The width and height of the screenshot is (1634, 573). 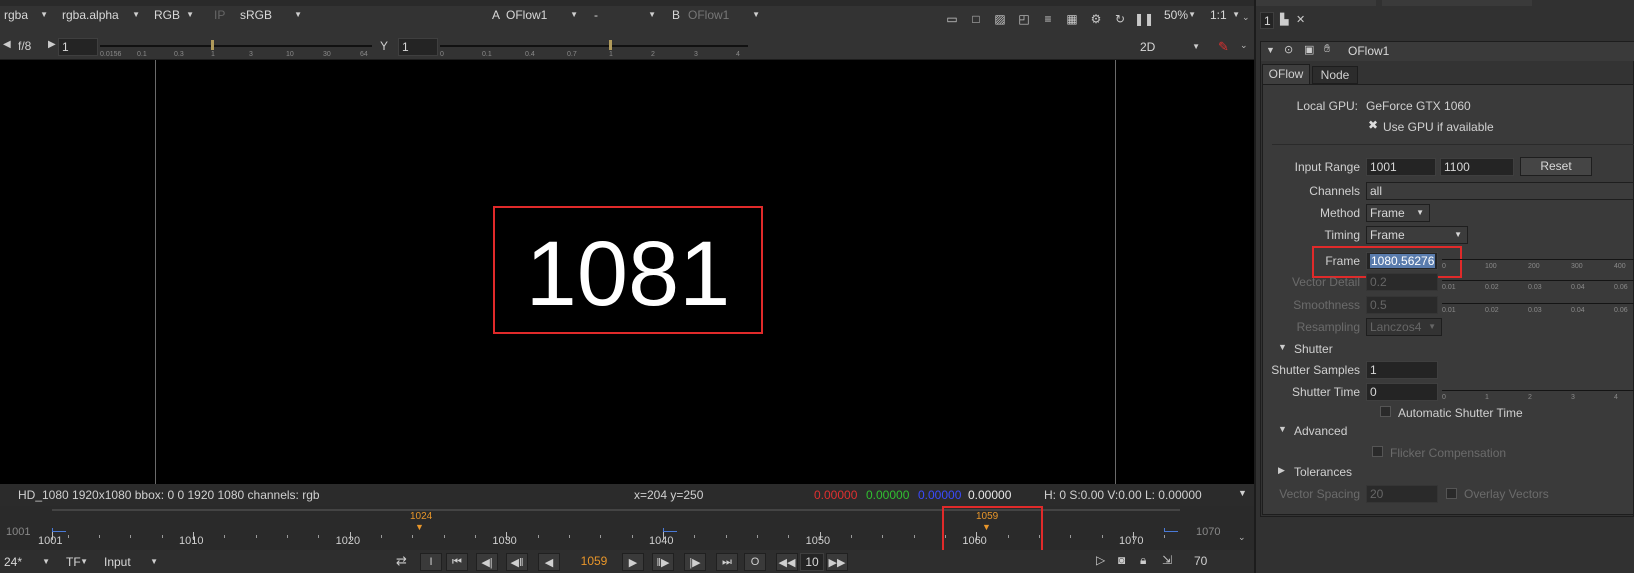 What do you see at coordinates (1270, 50) in the screenshot?
I see `collapse-node-icon: ▼` at bounding box center [1270, 50].